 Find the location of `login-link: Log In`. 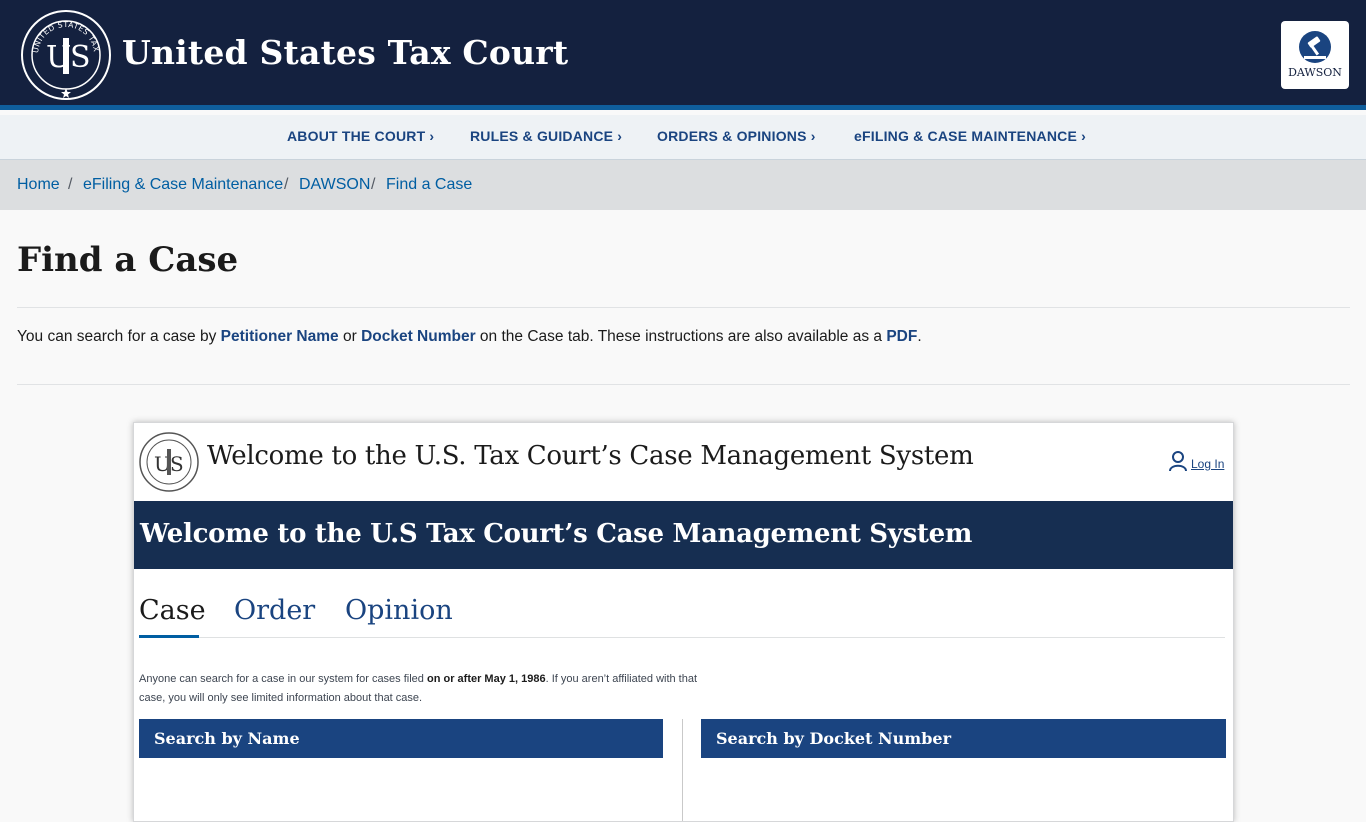

login-link: Log In is located at coordinates (1208, 464).